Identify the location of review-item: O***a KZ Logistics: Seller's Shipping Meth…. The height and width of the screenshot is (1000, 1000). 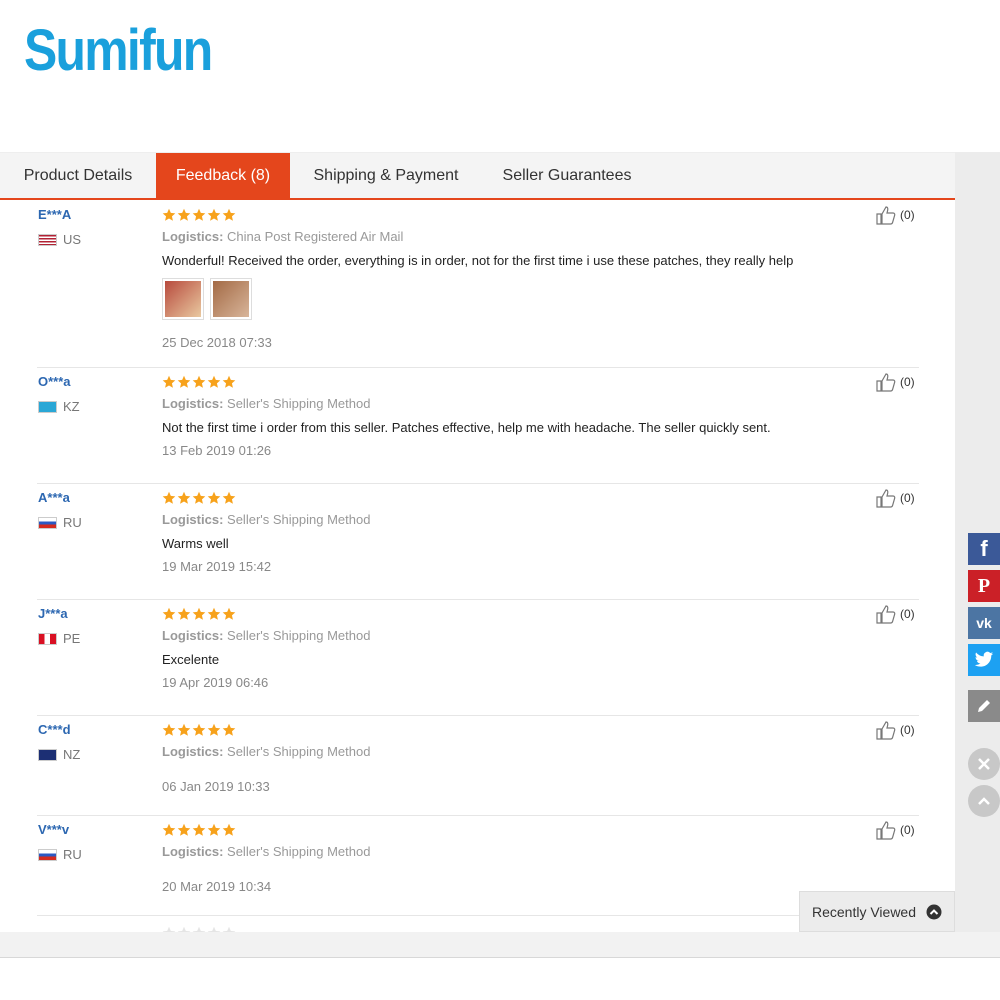
(477, 425).